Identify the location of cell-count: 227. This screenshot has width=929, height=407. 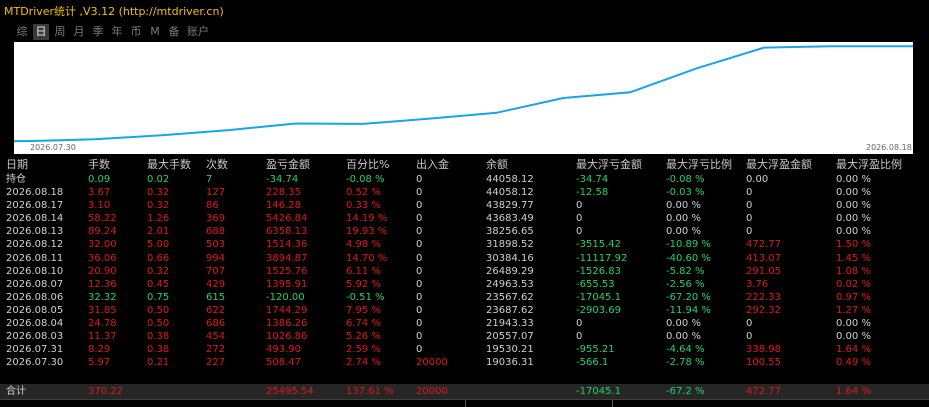
(216, 363).